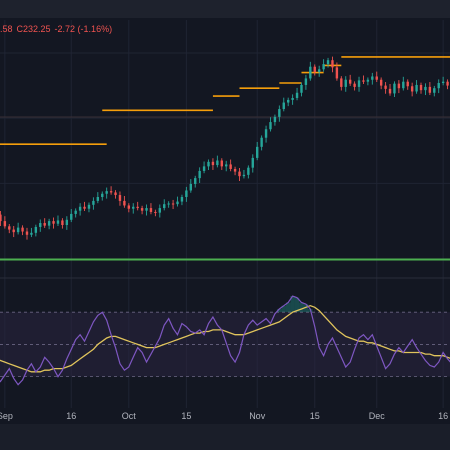 The width and height of the screenshot is (450, 450). Describe the element at coordinates (129, 416) in the screenshot. I see `x-tick-label: Oct` at that location.